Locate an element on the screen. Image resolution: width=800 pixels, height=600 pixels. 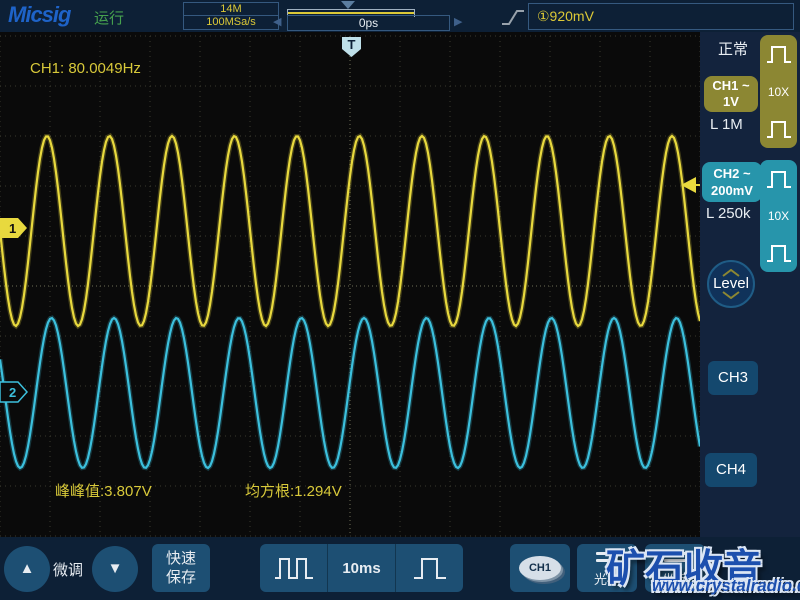
ch1-probe-button: 10X is located at coordinates (778, 91).